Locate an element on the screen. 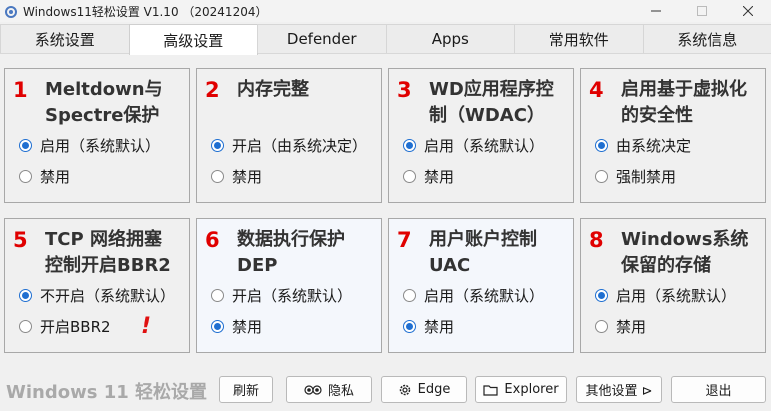  card-title-line1: WD应用程序控 is located at coordinates (491, 89).